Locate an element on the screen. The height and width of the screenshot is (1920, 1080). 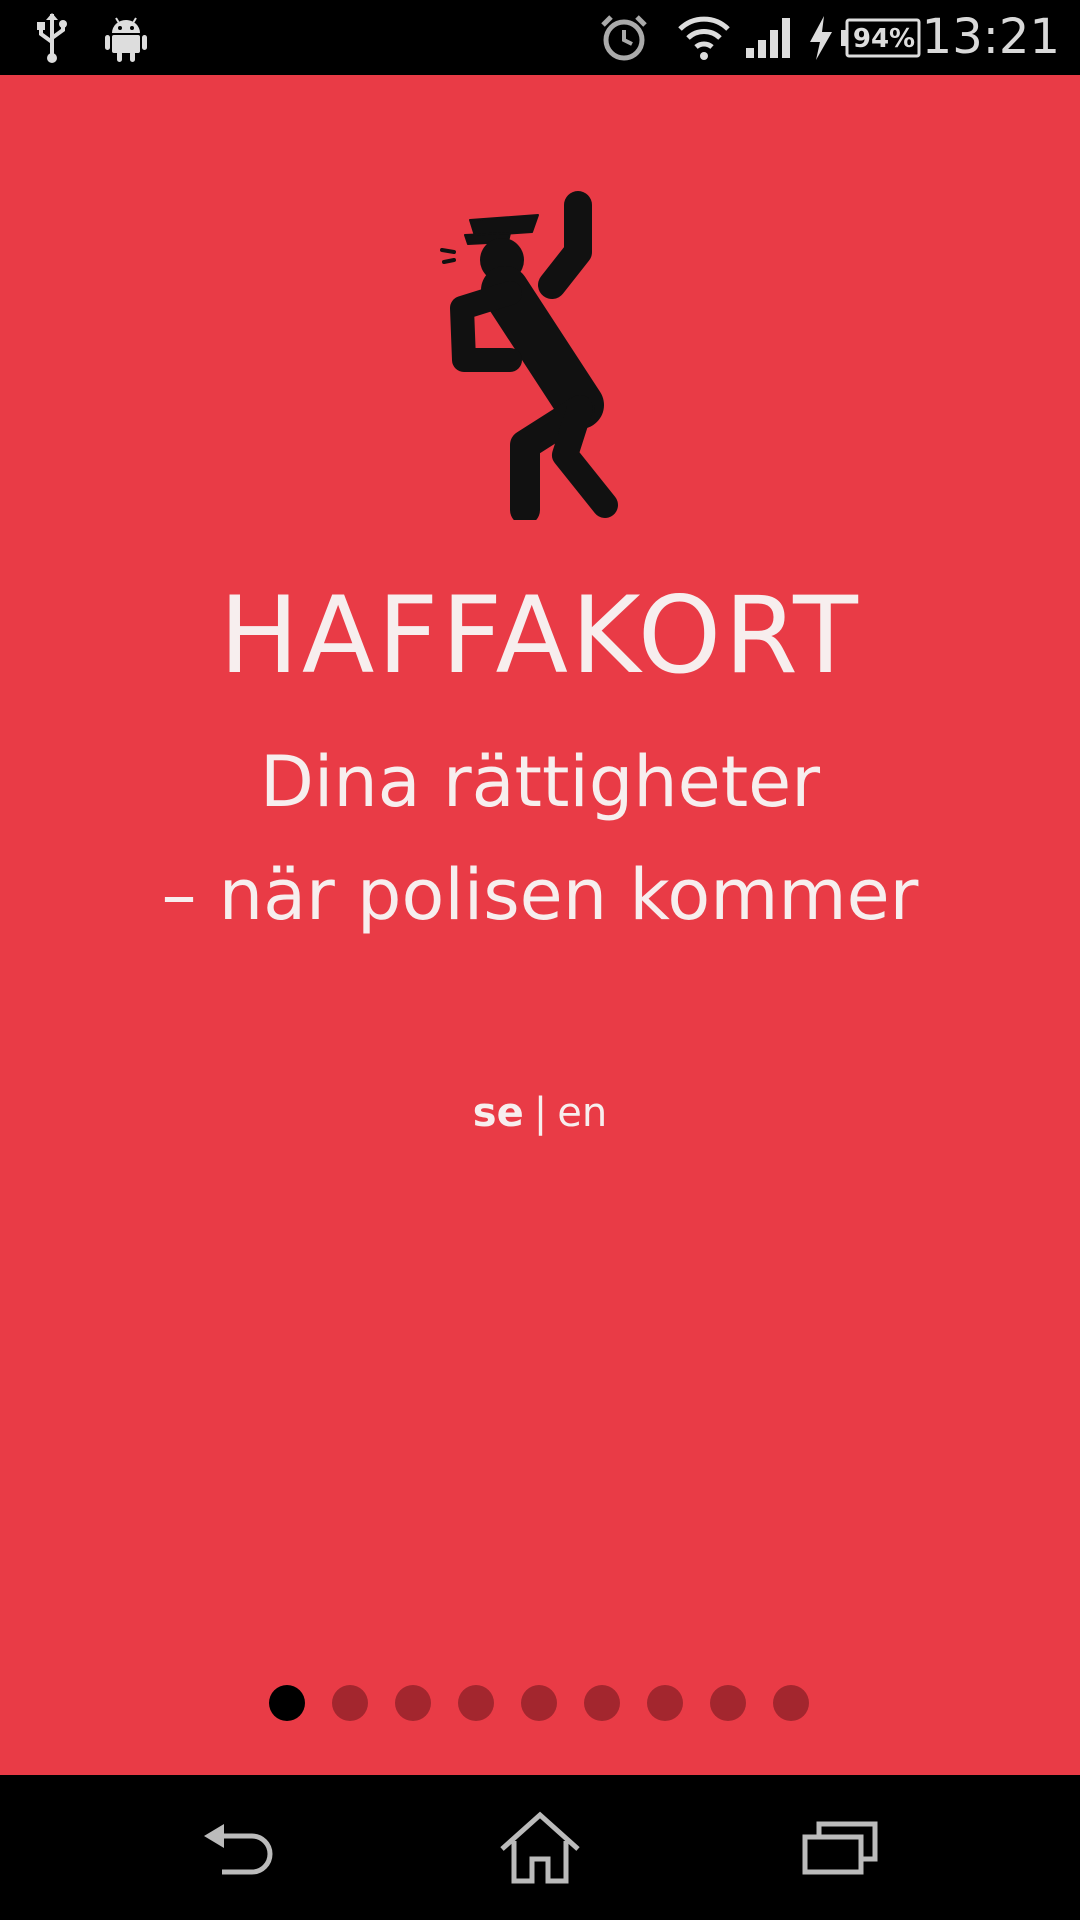
app-title: HAFFAKORT is located at coordinates (540, 635).